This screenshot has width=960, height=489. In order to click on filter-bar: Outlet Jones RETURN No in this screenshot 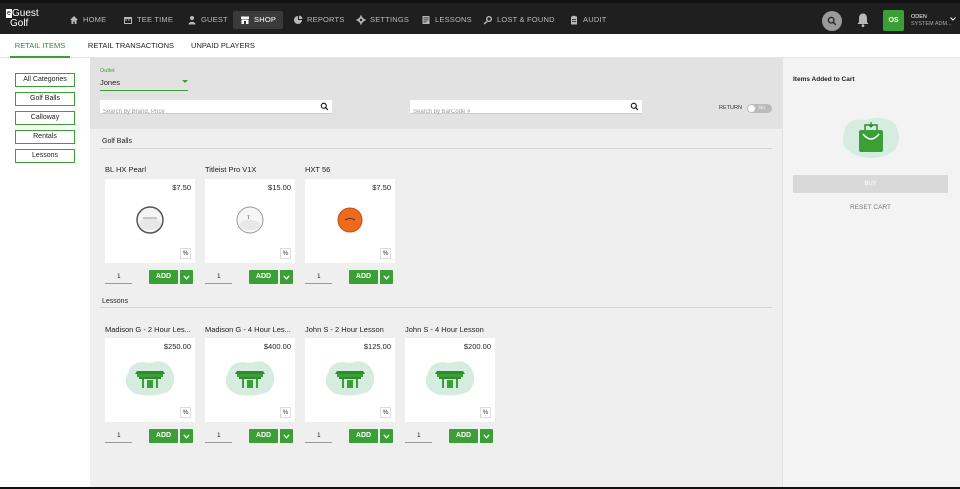, I will do `click(436, 93)`.